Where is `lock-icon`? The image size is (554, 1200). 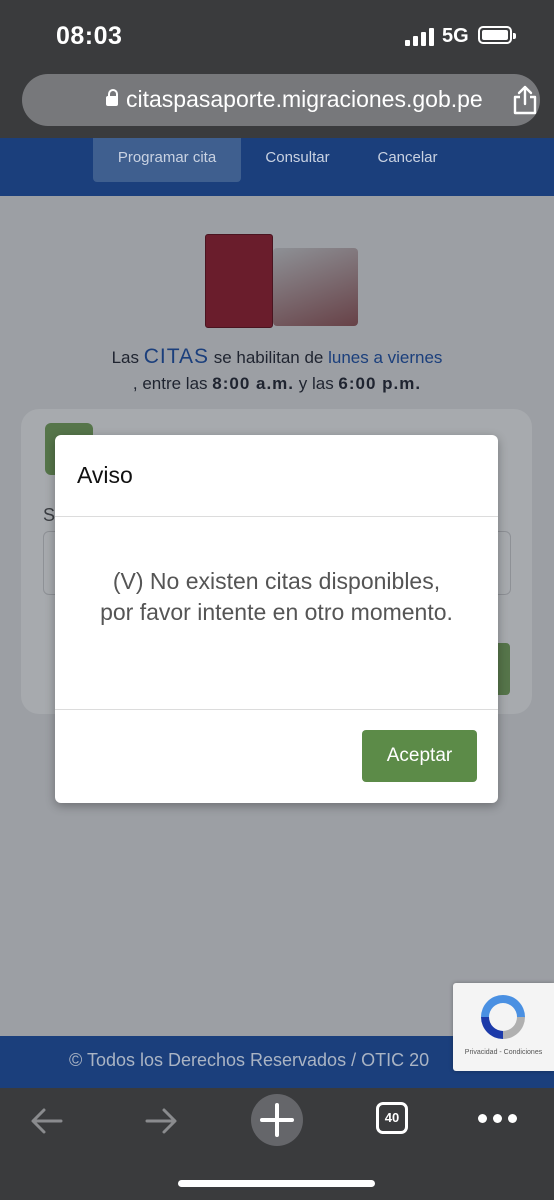 lock-icon is located at coordinates (112, 97).